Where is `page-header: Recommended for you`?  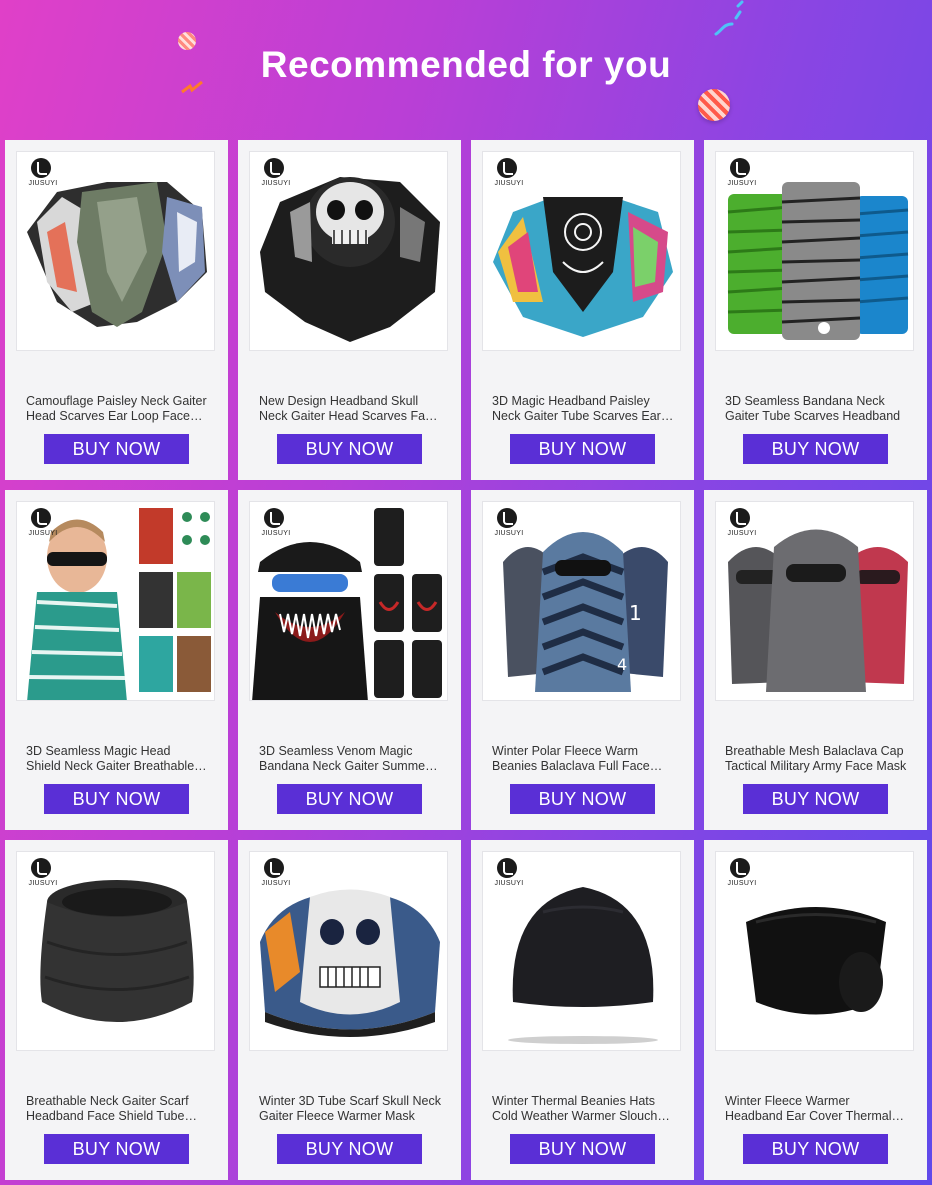 page-header: Recommended for you is located at coordinates (466, 70).